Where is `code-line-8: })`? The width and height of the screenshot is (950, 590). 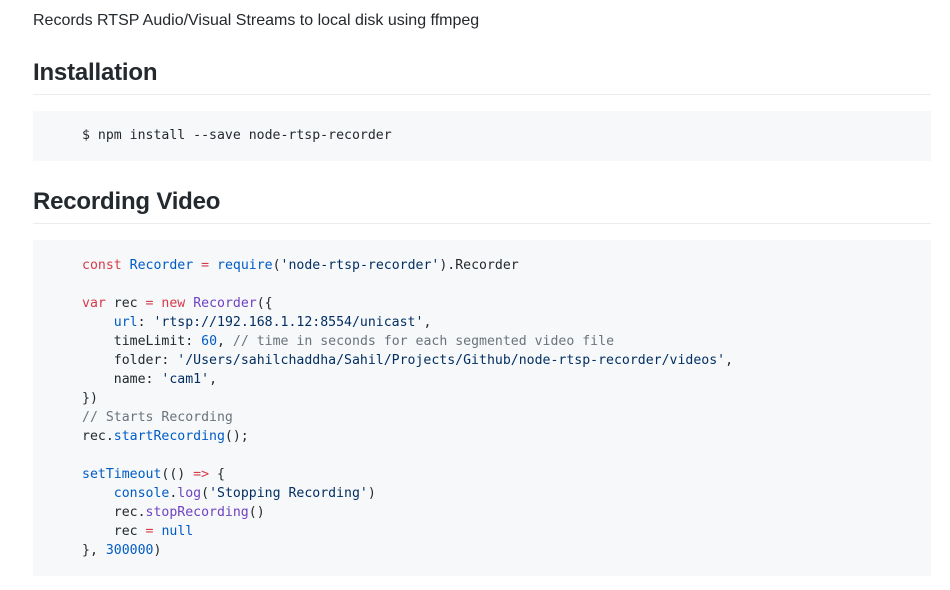 code-line-8: }) is located at coordinates (90, 398).